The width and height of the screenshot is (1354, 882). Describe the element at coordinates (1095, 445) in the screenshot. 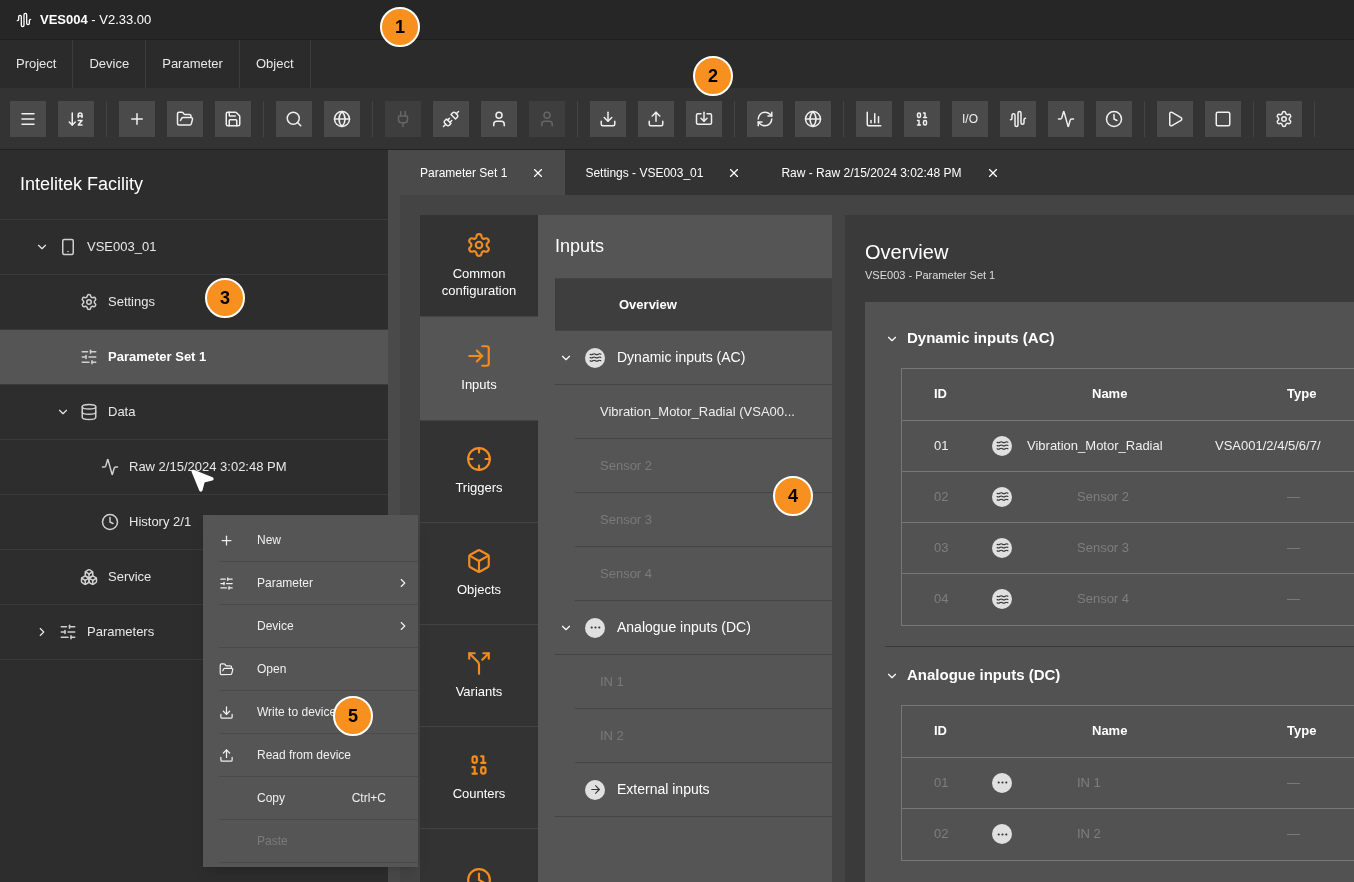

I see `table-cell-text: Vibration_Motor_Radial` at that location.